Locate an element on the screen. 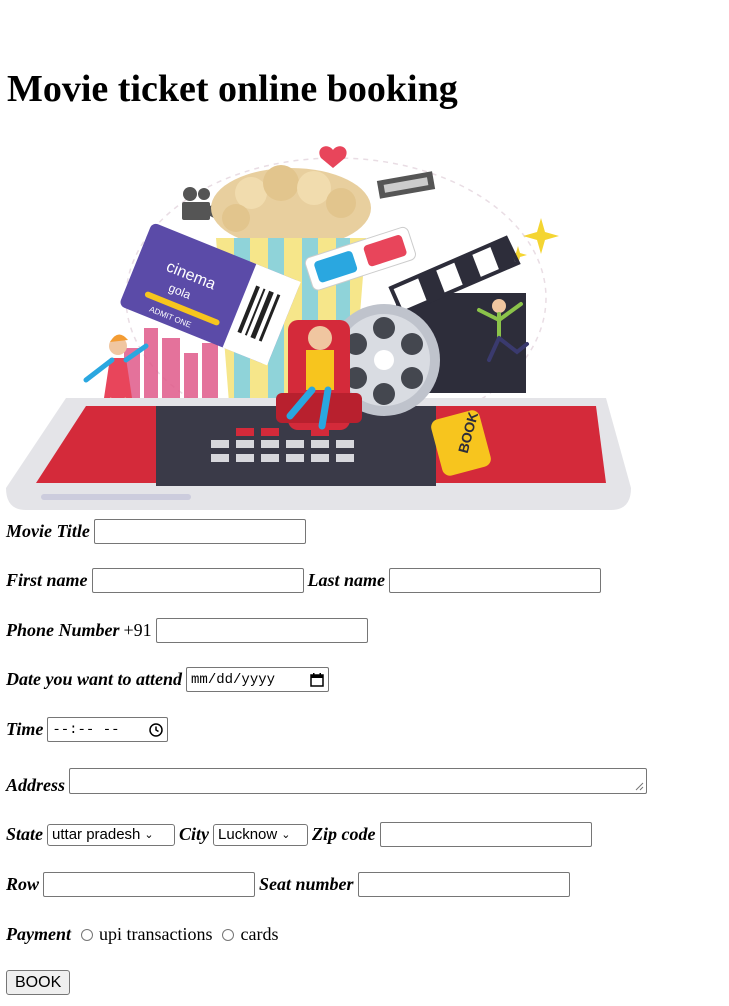  time-placeholder: --:-- -- is located at coordinates (86, 729).